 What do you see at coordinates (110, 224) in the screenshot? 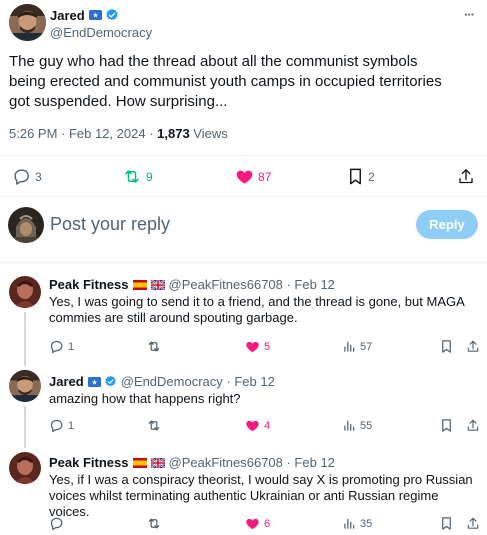
I see `reply-composer-input: Post your reply` at bounding box center [110, 224].